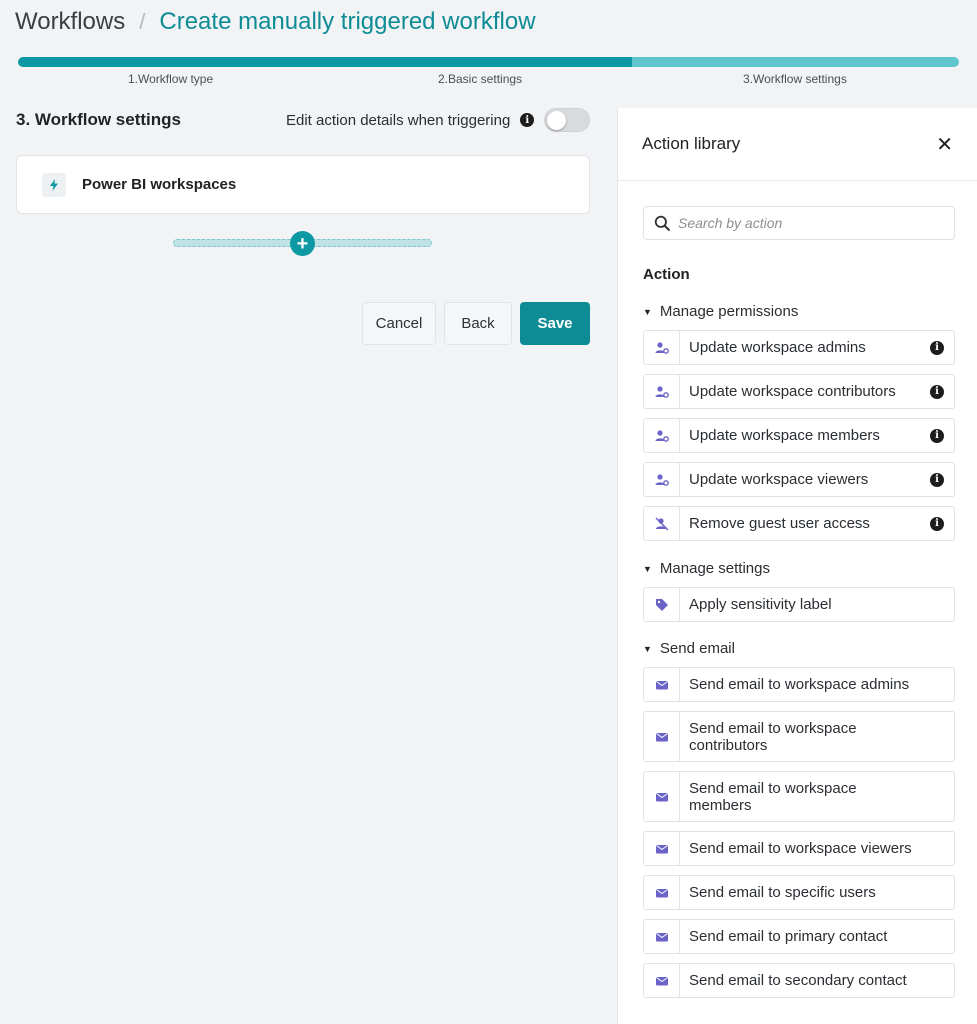 The width and height of the screenshot is (977, 1024). I want to click on action-label: Remove guest user access, so click(779, 523).